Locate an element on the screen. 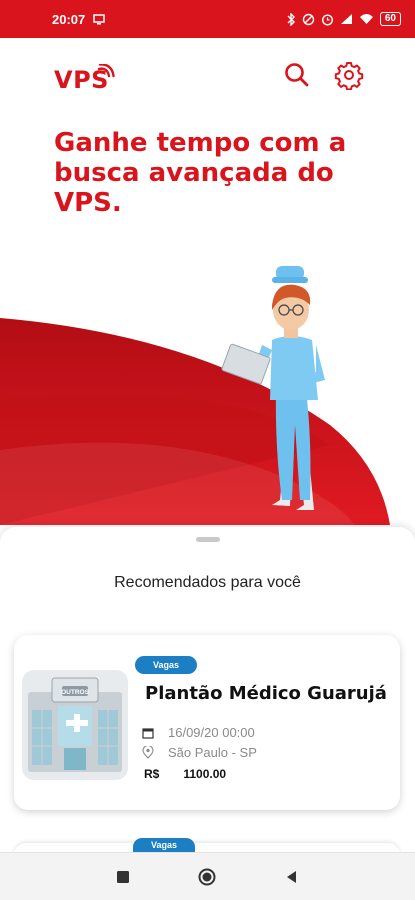  price-row: R$ 1100.00 is located at coordinates (185, 774).